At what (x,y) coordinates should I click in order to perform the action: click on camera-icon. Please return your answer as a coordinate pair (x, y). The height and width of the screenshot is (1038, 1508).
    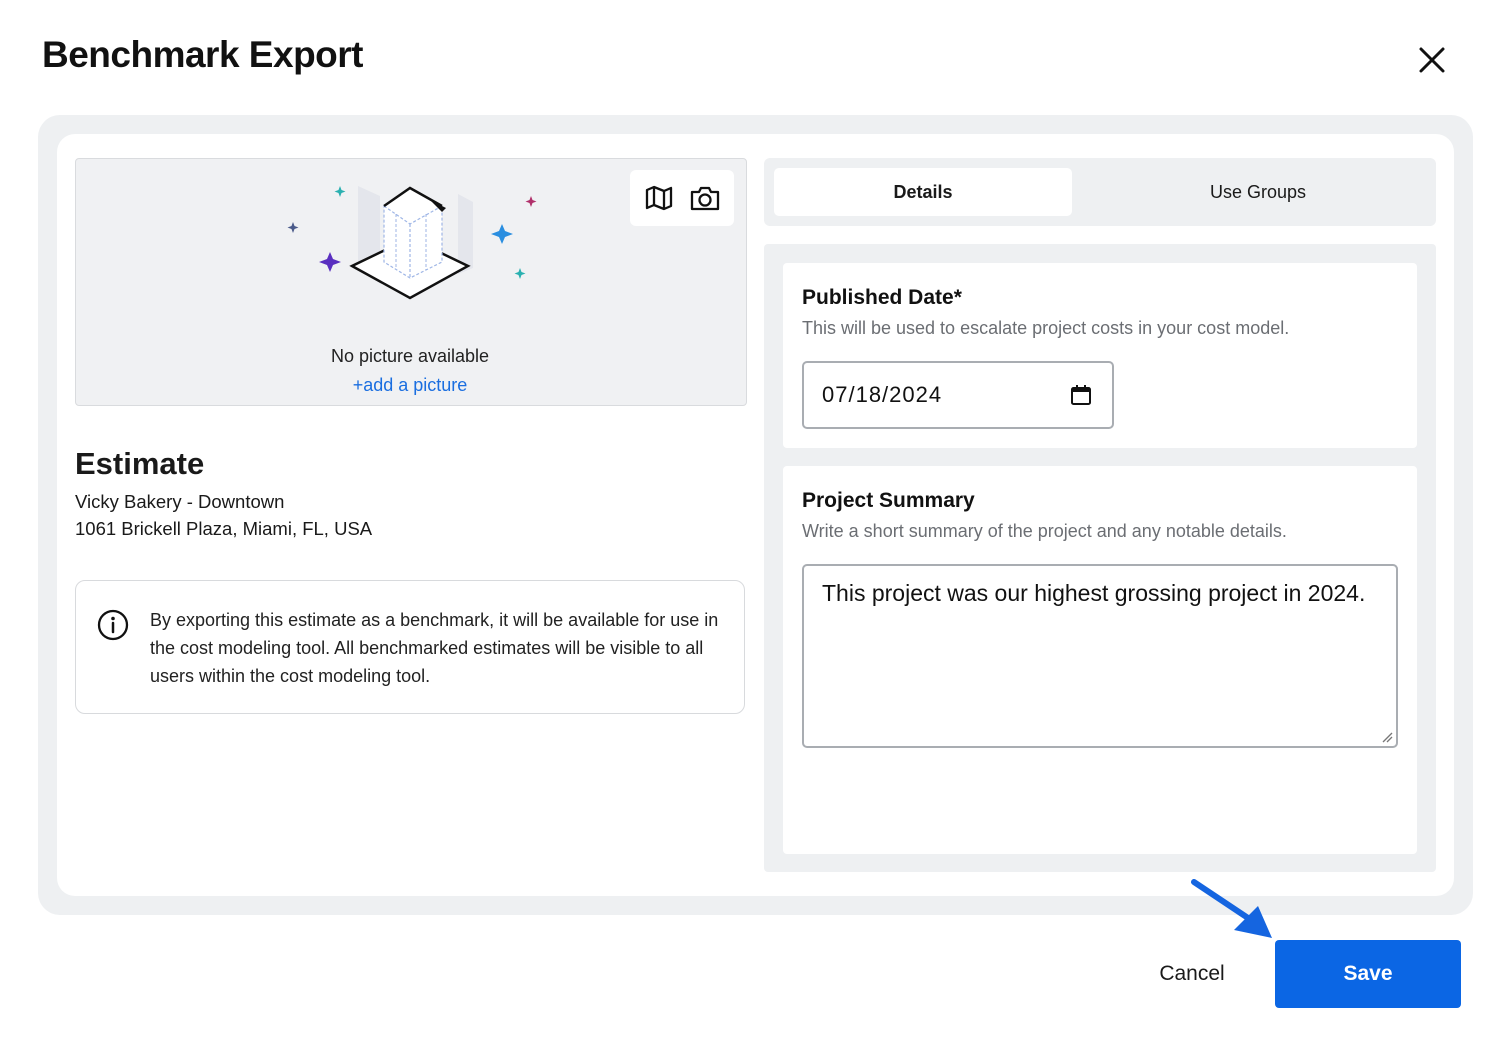
    Looking at the image, I should click on (705, 198).